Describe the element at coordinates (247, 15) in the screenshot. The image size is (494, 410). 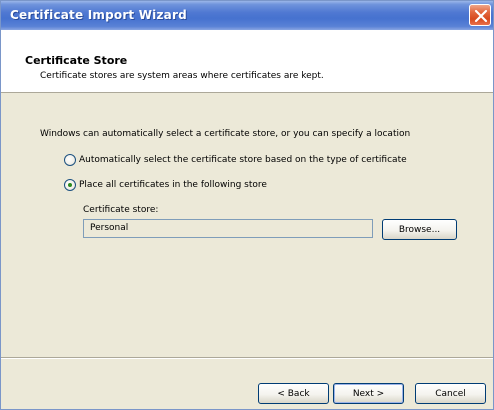
I see `title-bar: Certificate Import Wizard` at that location.